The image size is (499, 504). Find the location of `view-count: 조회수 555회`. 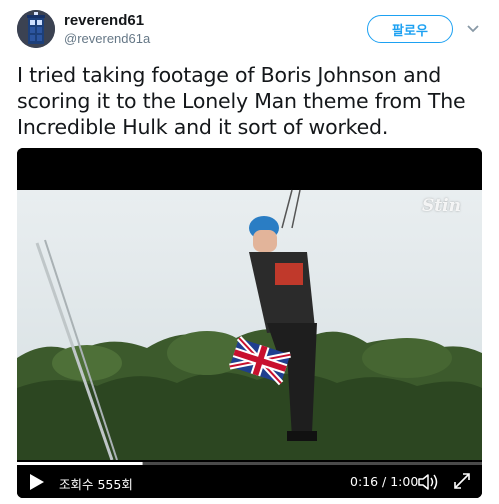

view-count: 조회수 555회 is located at coordinates (96, 484).